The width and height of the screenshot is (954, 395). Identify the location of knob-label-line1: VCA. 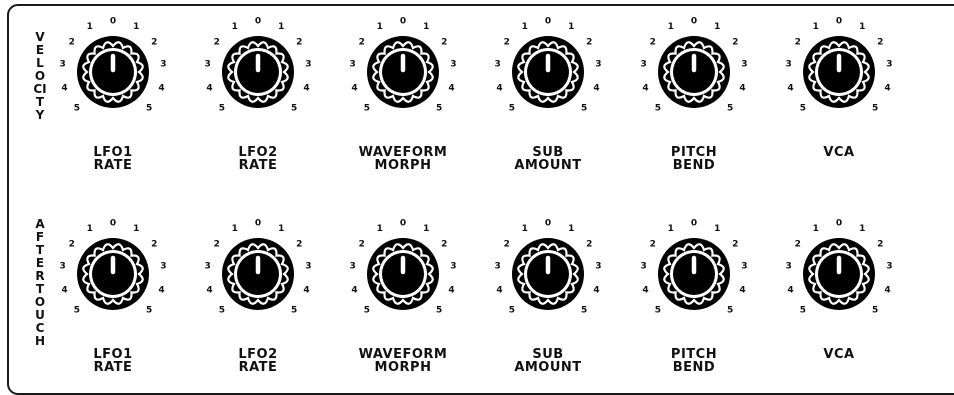
(839, 354).